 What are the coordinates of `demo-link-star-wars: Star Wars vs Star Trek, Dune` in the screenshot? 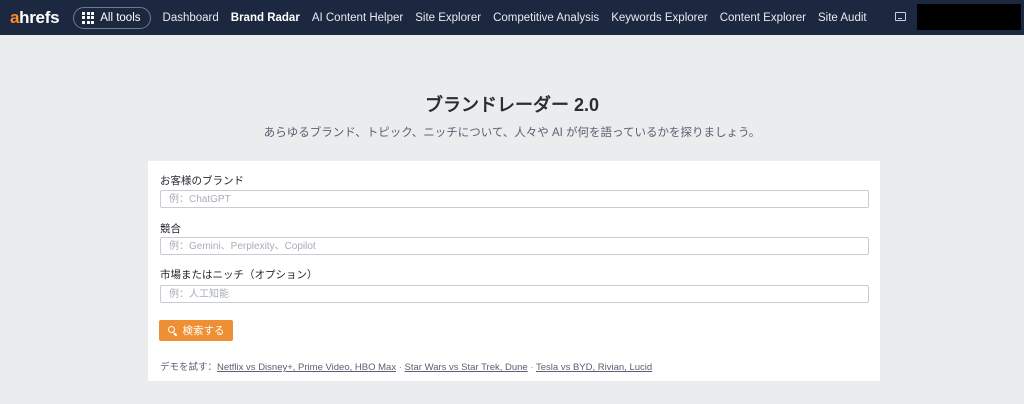 It's located at (466, 367).